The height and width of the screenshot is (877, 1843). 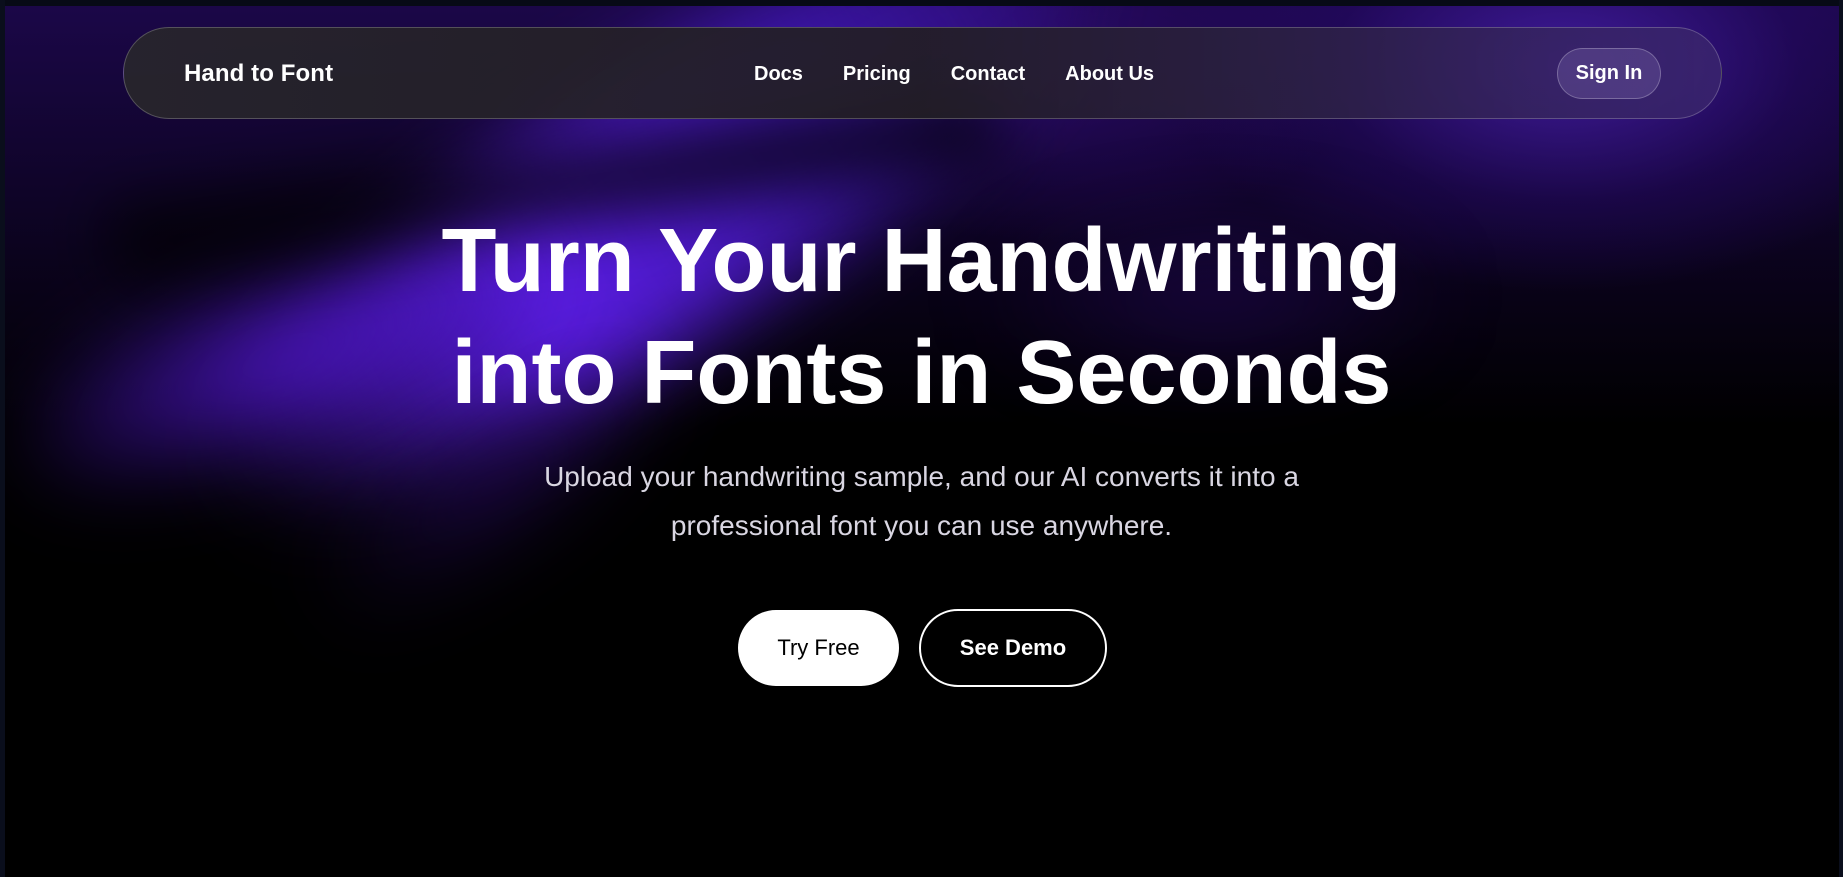 What do you see at coordinates (2, 438) in the screenshot?
I see `window-edge-left` at bounding box center [2, 438].